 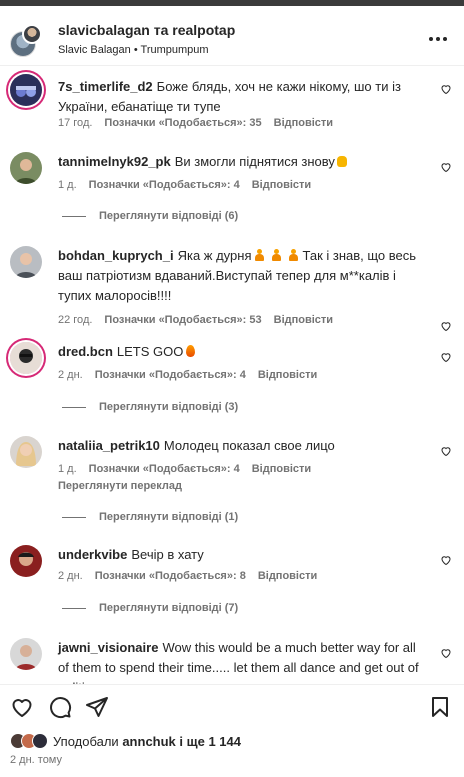 What do you see at coordinates (97, 707) in the screenshot?
I see `send-icon` at bounding box center [97, 707].